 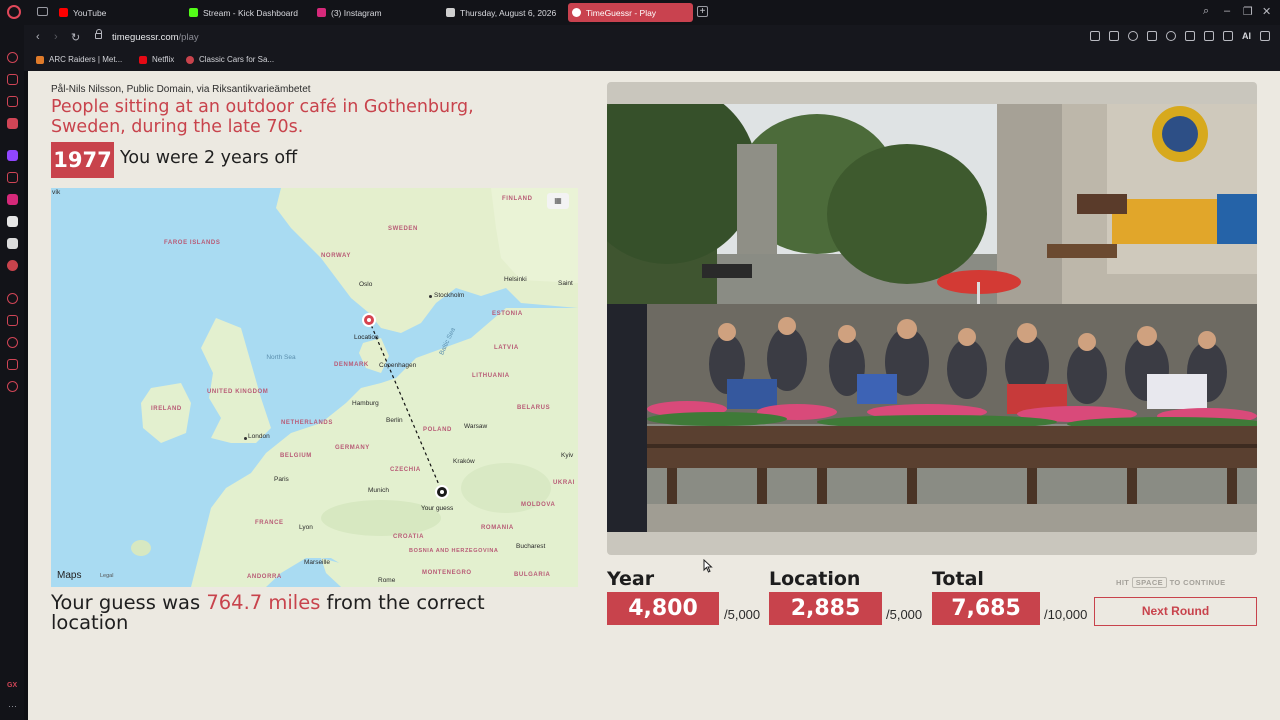 I want to click on map-label-lithuania: LITHUANIA, so click(x=491, y=376).